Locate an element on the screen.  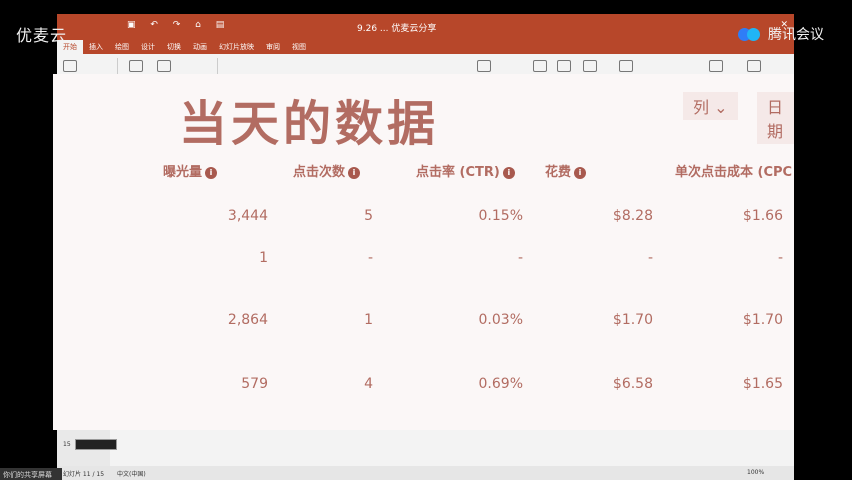
column-header-ctr: 点击率 (CTR) i is located at coordinates (465, 170).